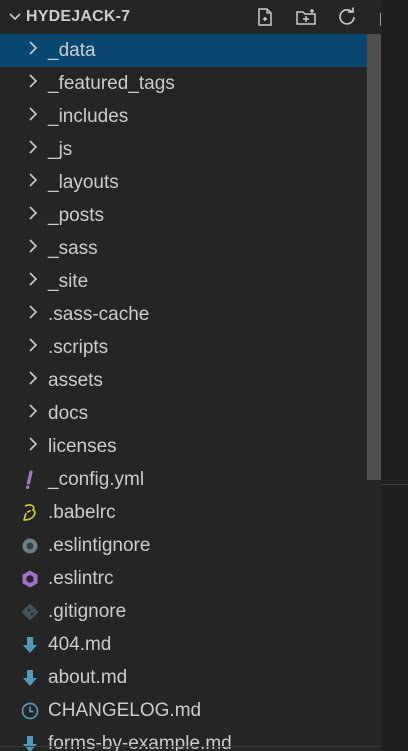 Image resolution: width=408 pixels, height=751 pixels. What do you see at coordinates (125, 710) in the screenshot?
I see `file-label: CHANGELOG.md` at bounding box center [125, 710].